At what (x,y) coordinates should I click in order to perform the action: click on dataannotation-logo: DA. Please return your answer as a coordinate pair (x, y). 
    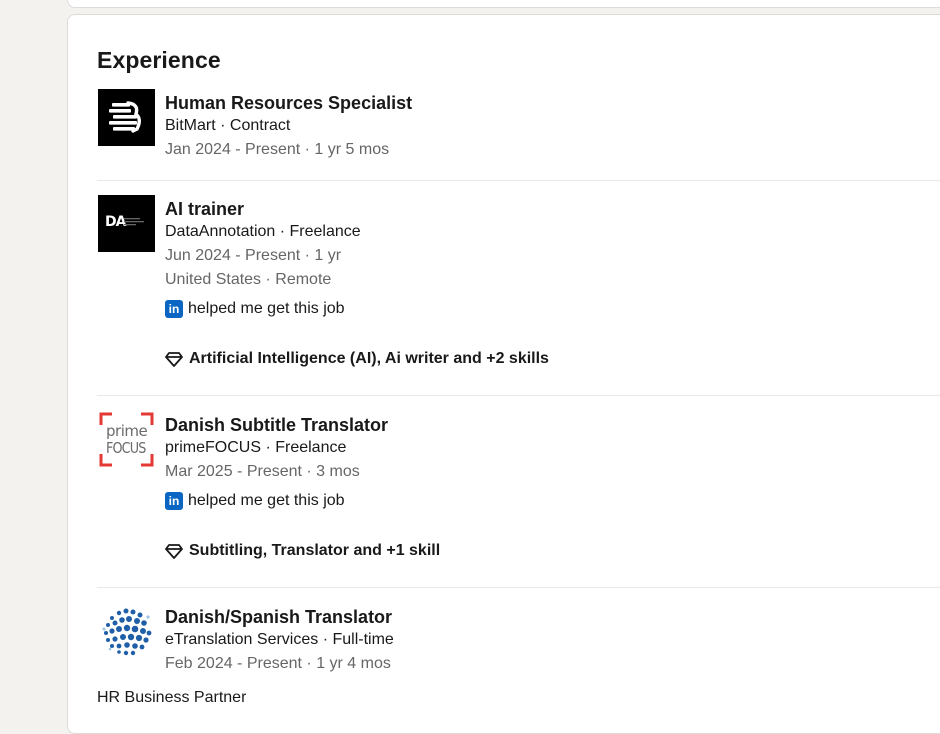
    Looking at the image, I should click on (126, 223).